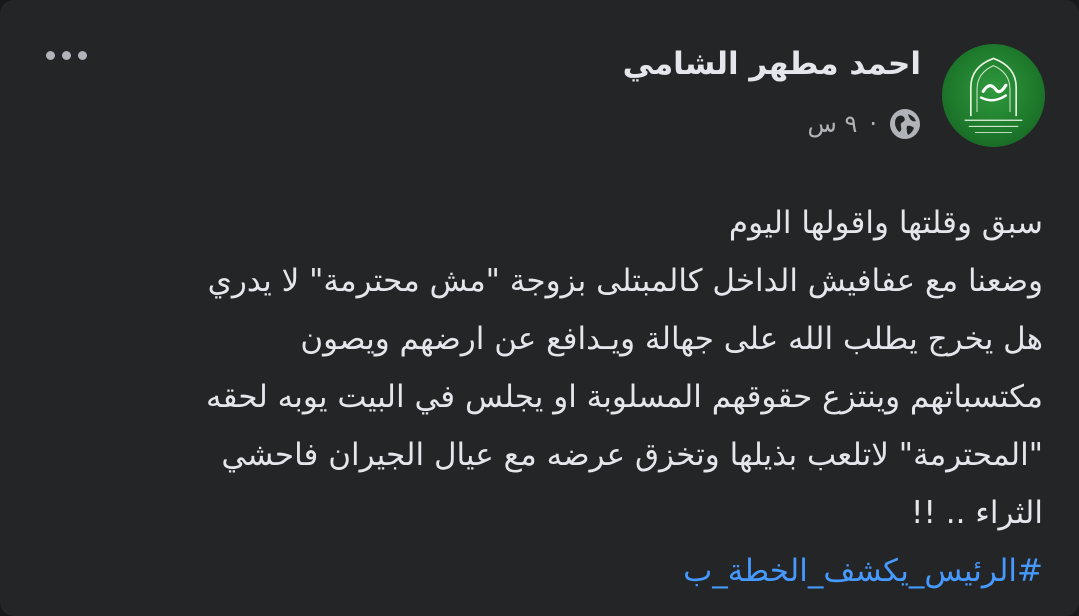 This screenshot has height=616, width=1079. What do you see at coordinates (885, 223) in the screenshot?
I see `post-line: سبق وقلتها واقولها اليوم` at bounding box center [885, 223].